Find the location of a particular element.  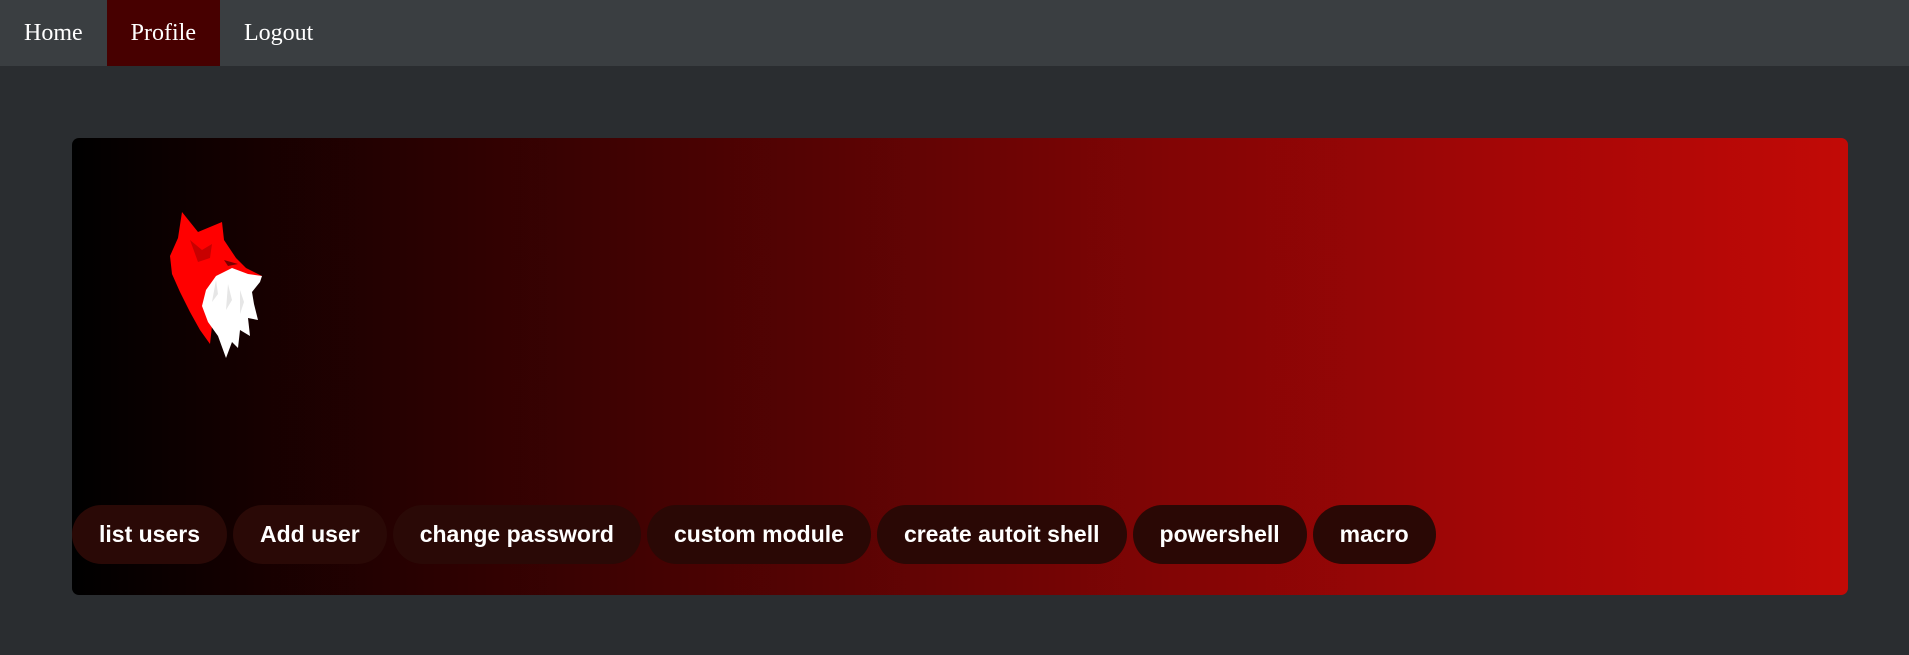

nav-home: Home is located at coordinates (53, 33).